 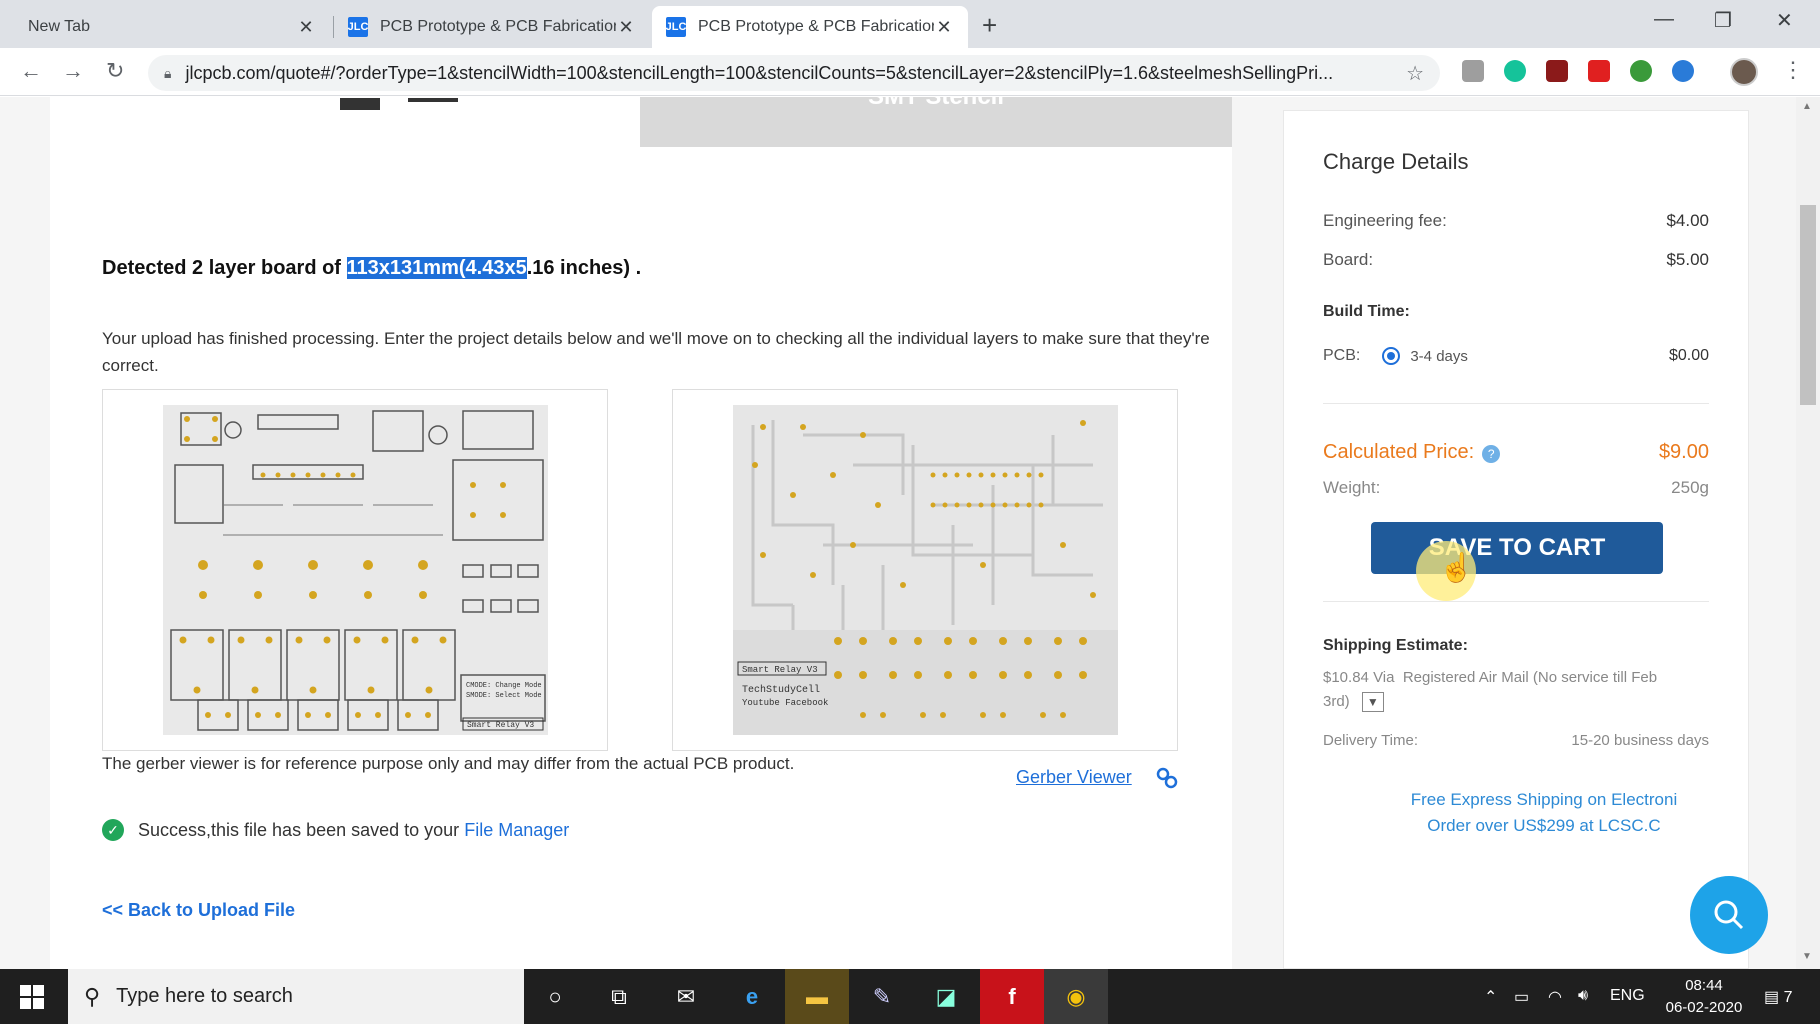 I want to click on engineering-fee-row: Engineering fee: $4.00, so click(x=1516, y=221).